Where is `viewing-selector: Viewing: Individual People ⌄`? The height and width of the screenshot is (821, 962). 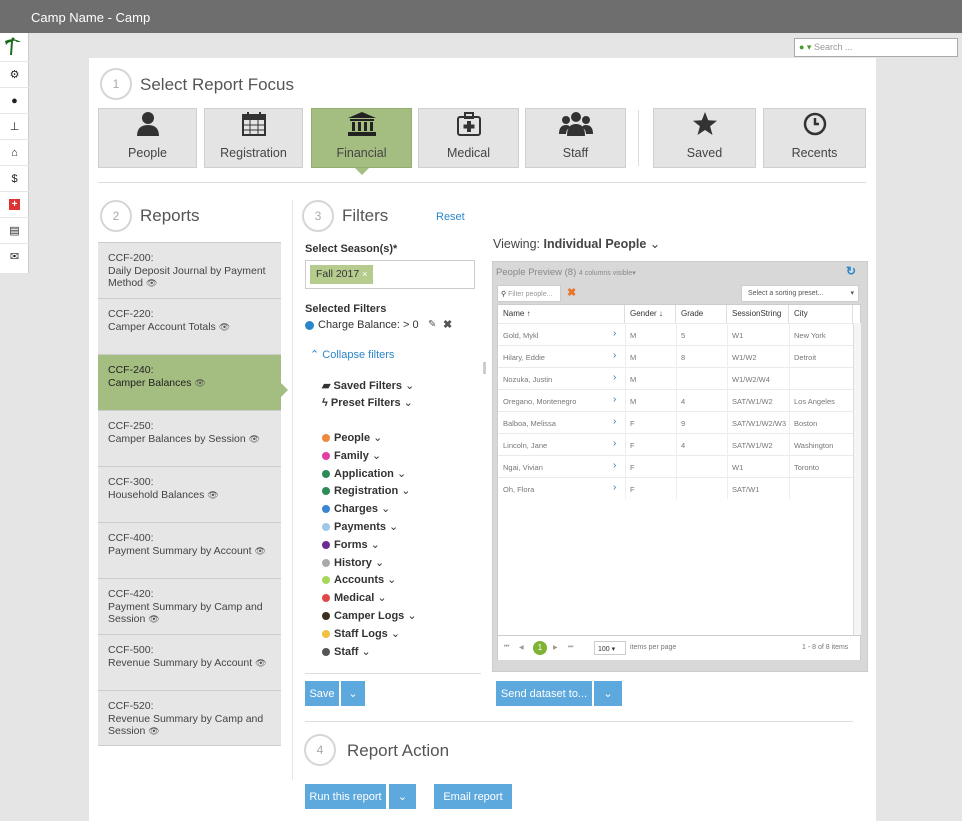 viewing-selector: Viewing: Individual People ⌄ is located at coordinates (576, 243).